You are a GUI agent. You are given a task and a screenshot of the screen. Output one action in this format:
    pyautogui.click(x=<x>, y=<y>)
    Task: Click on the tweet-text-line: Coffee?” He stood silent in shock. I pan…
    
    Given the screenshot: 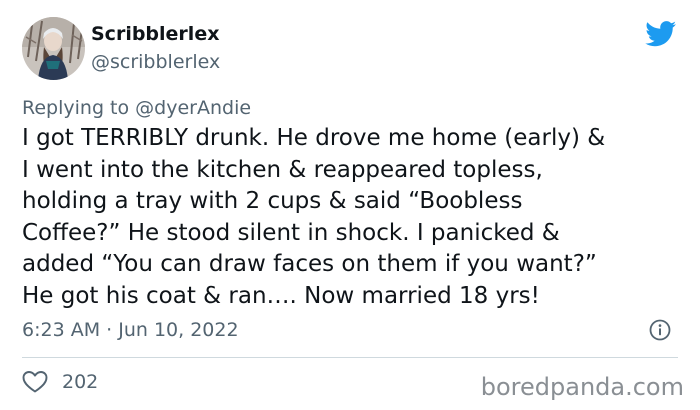 What is the action you would take?
    pyautogui.click(x=291, y=232)
    